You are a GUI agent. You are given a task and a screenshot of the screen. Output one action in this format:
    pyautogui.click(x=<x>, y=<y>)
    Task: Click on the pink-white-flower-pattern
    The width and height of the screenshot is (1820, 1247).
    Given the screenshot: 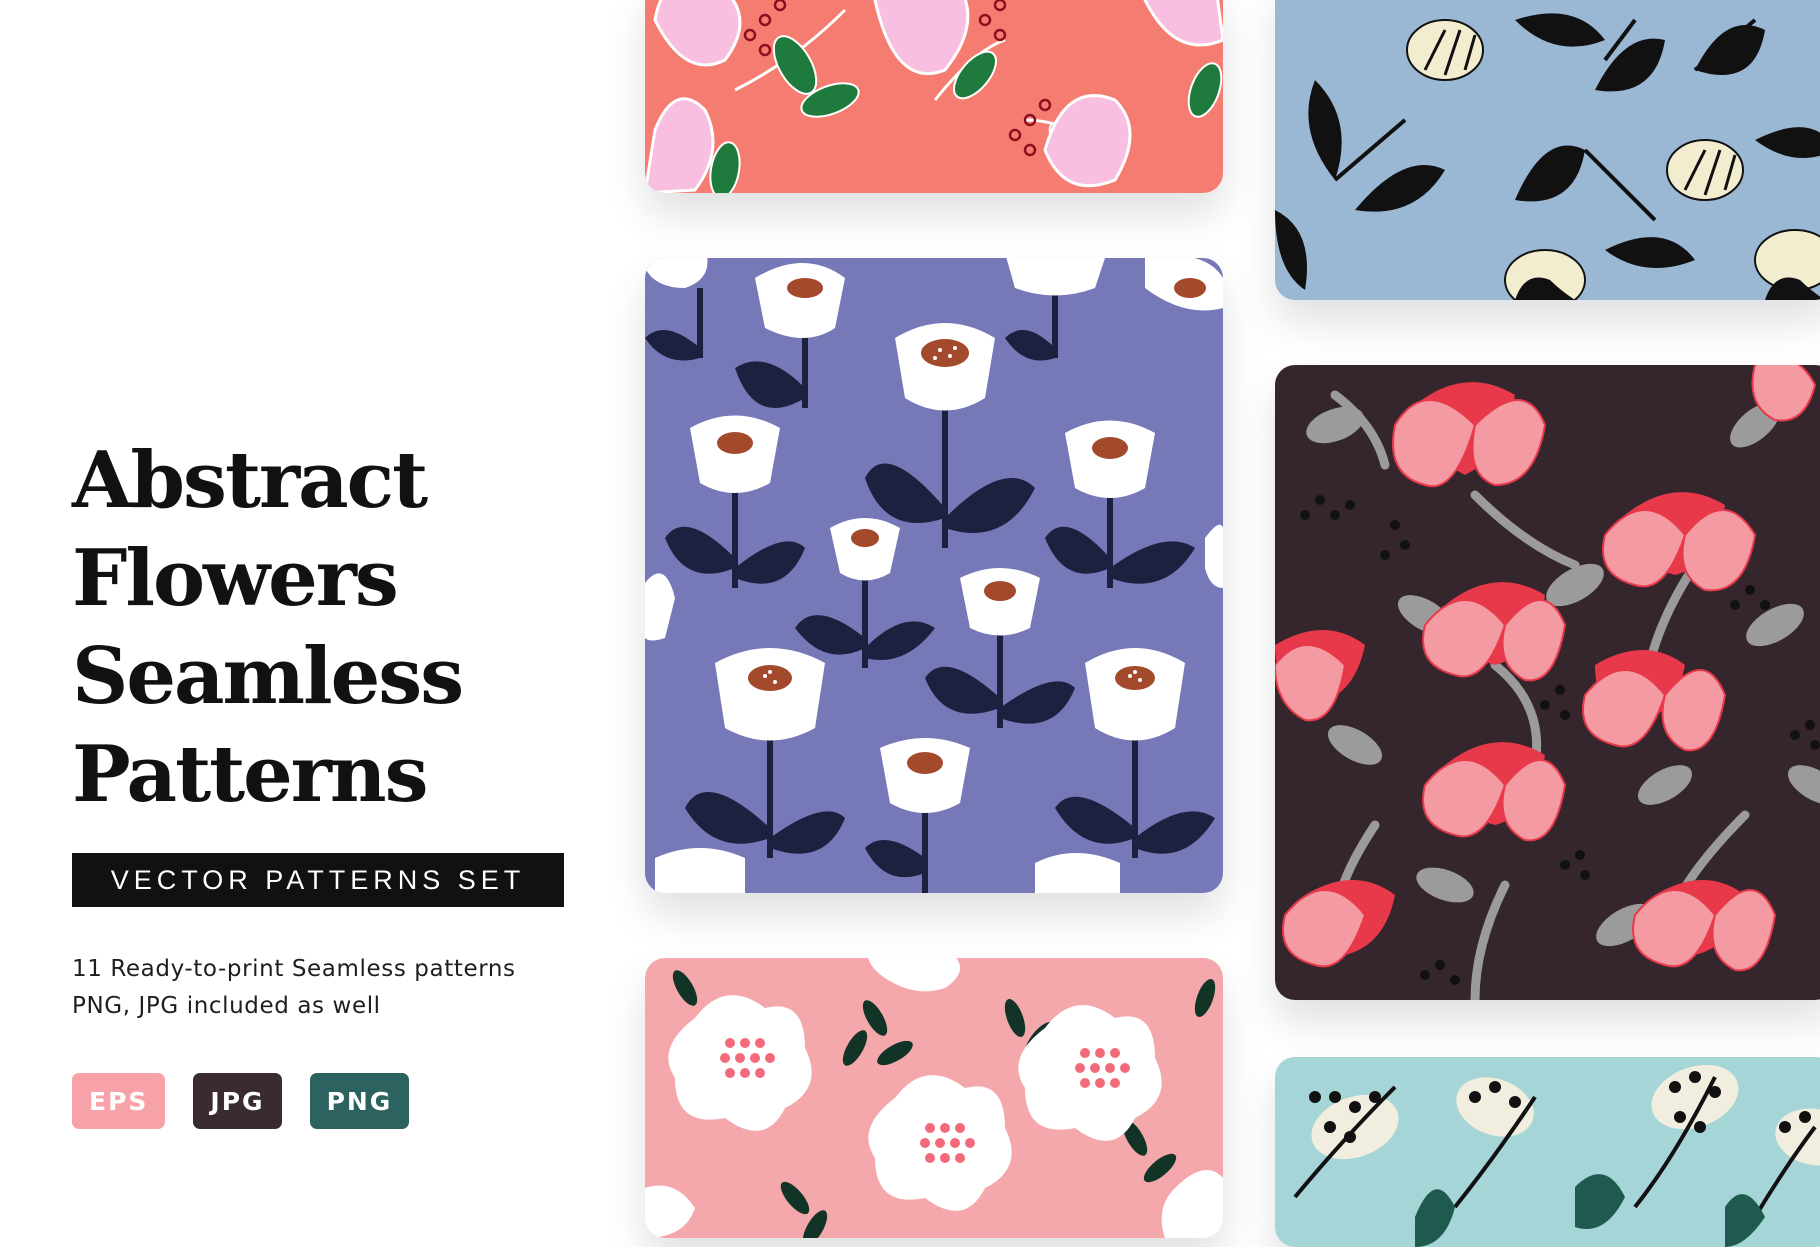 What is the action you would take?
    pyautogui.click(x=934, y=1098)
    